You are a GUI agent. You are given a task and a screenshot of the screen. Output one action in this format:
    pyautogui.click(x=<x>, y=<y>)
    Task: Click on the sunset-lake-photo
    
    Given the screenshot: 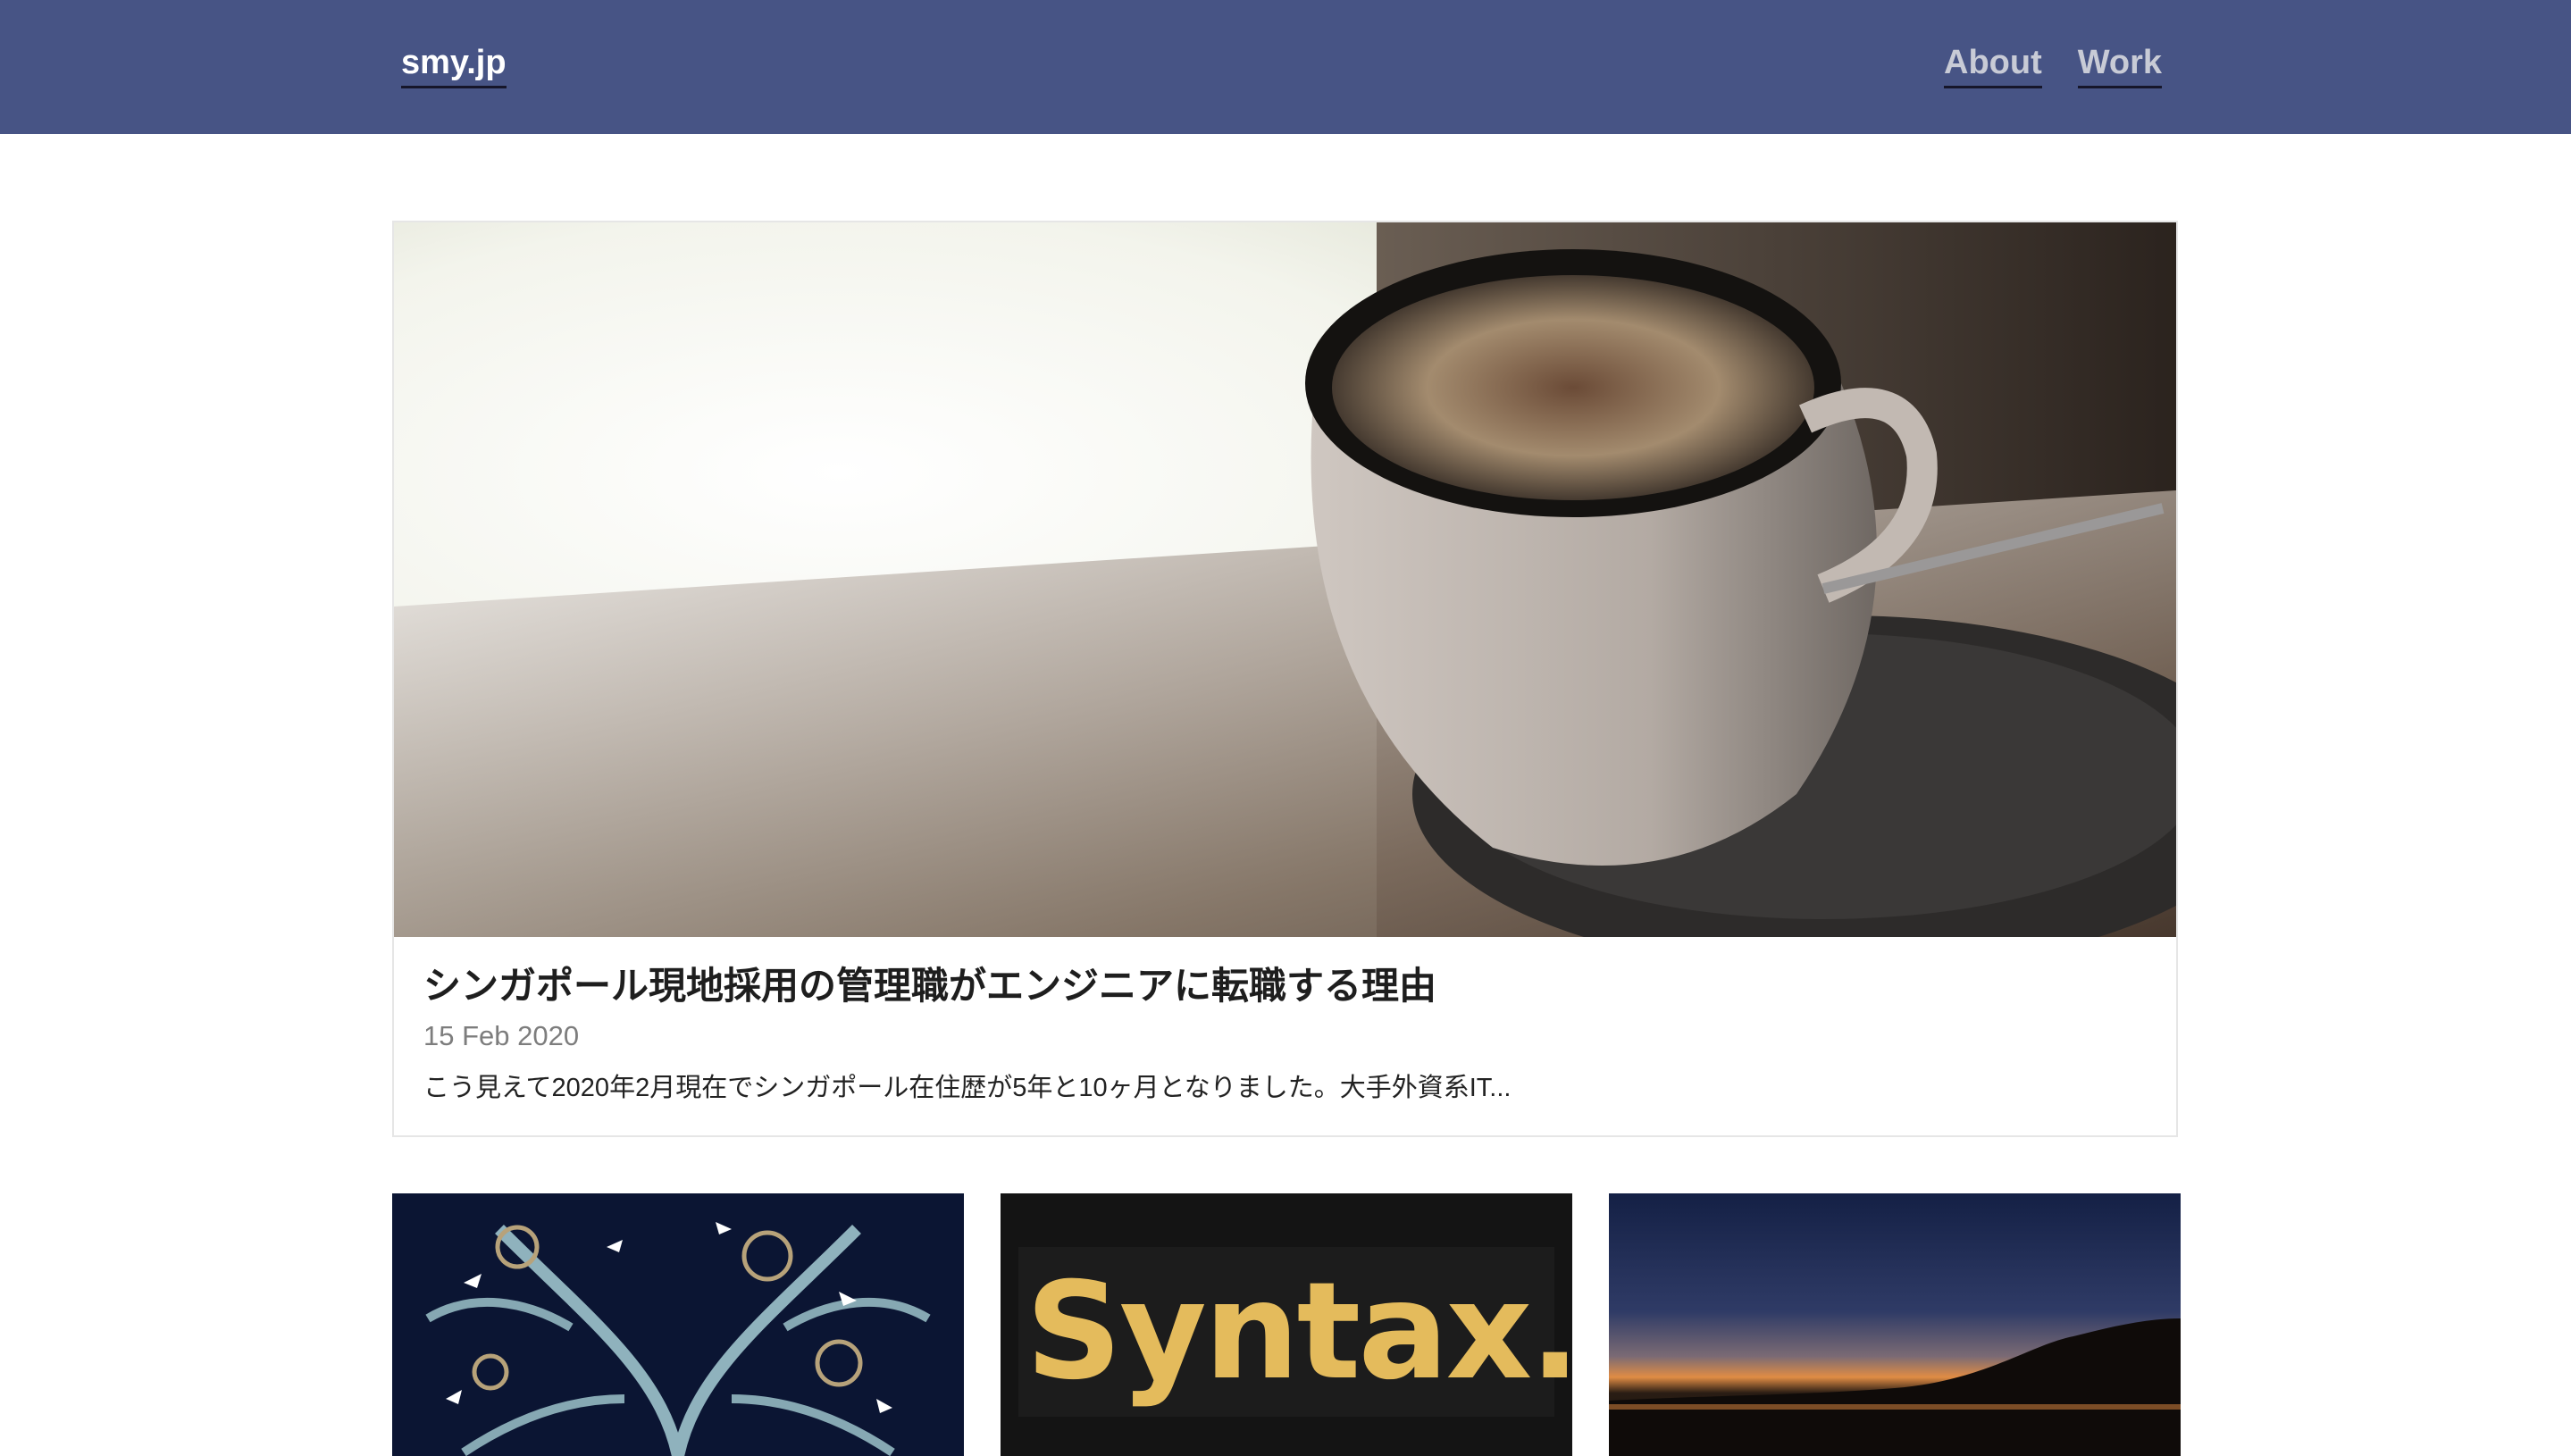 What is the action you would take?
    pyautogui.click(x=1895, y=1324)
    